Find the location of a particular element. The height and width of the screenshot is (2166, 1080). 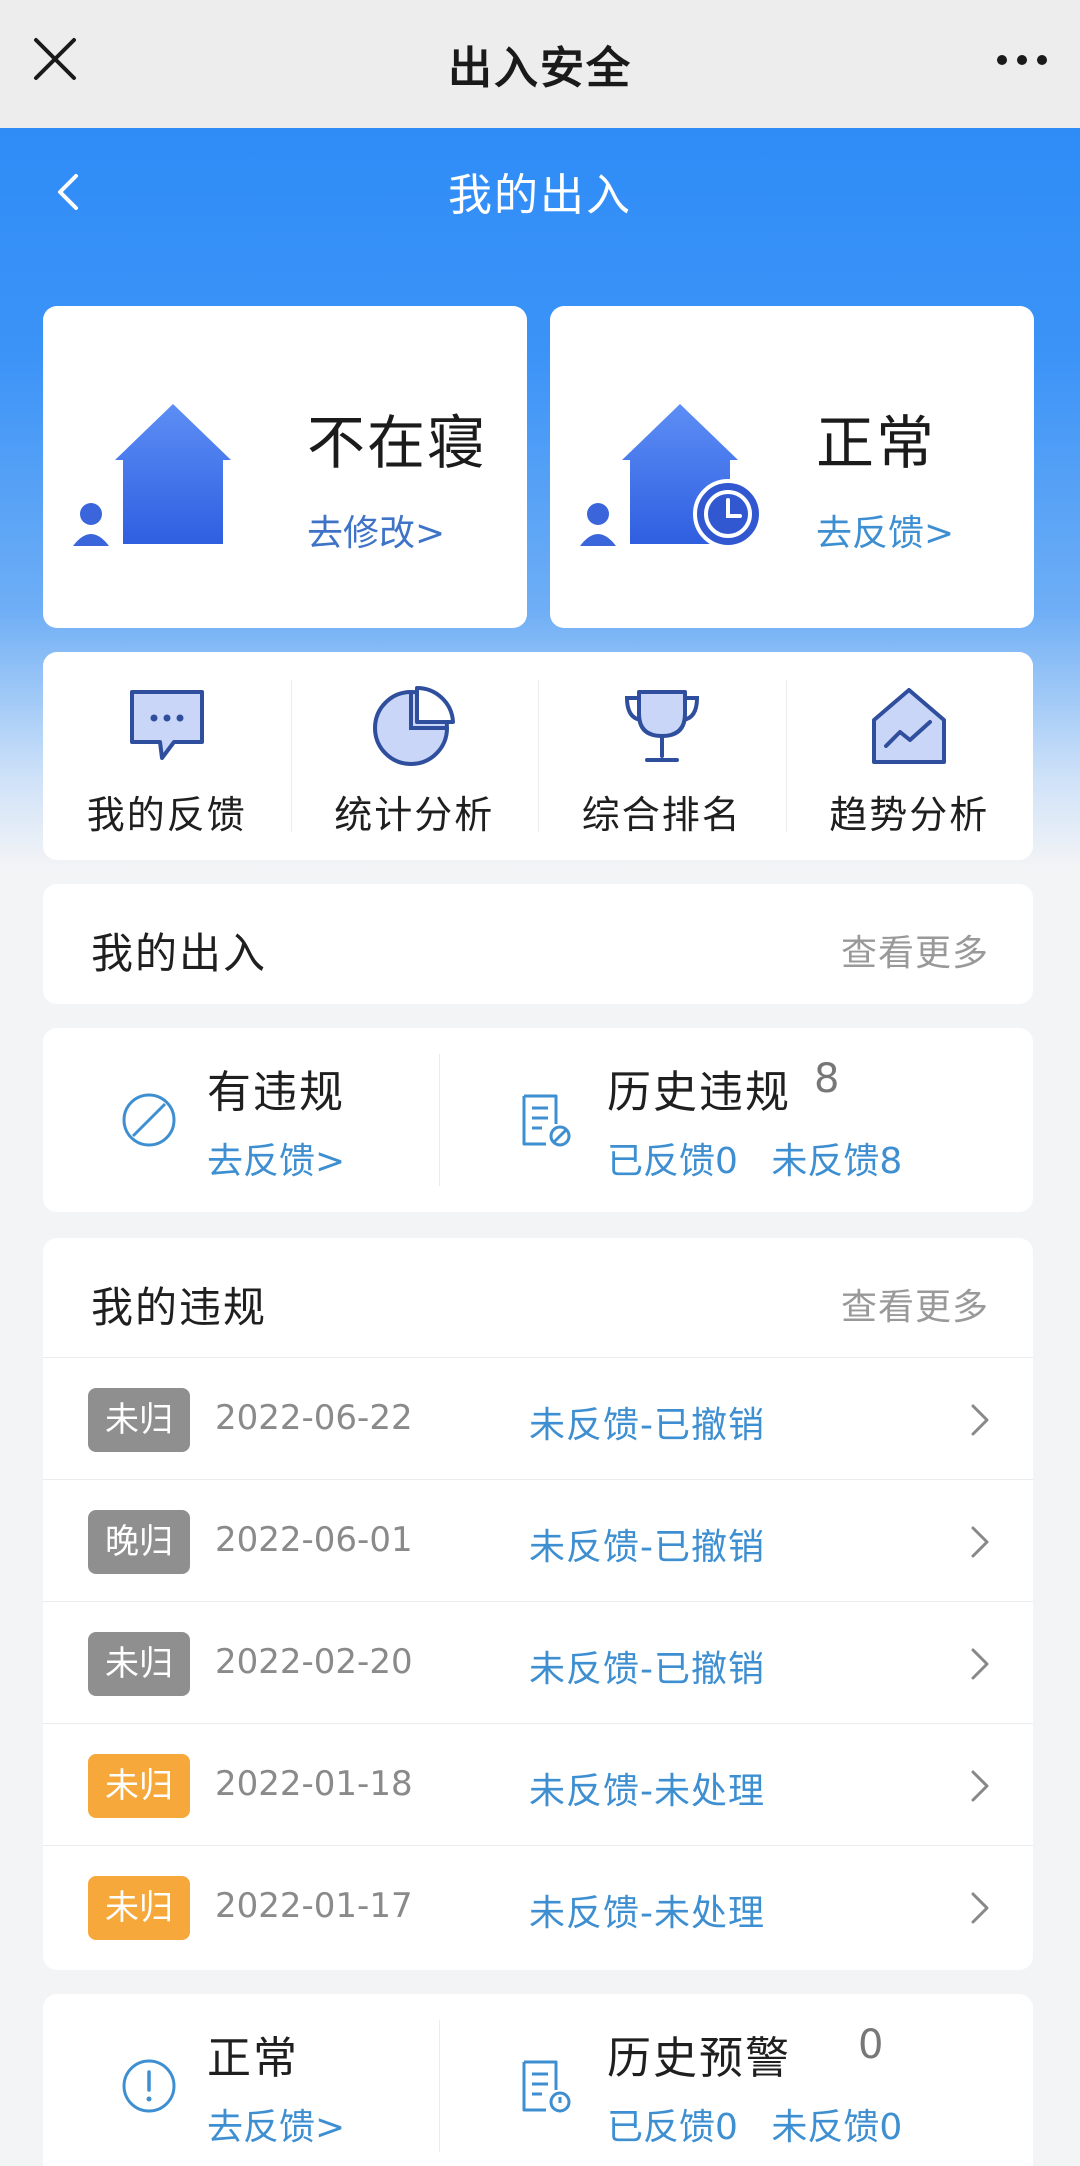

quick-action-label: 我的反馈 is located at coordinates (166, 815).